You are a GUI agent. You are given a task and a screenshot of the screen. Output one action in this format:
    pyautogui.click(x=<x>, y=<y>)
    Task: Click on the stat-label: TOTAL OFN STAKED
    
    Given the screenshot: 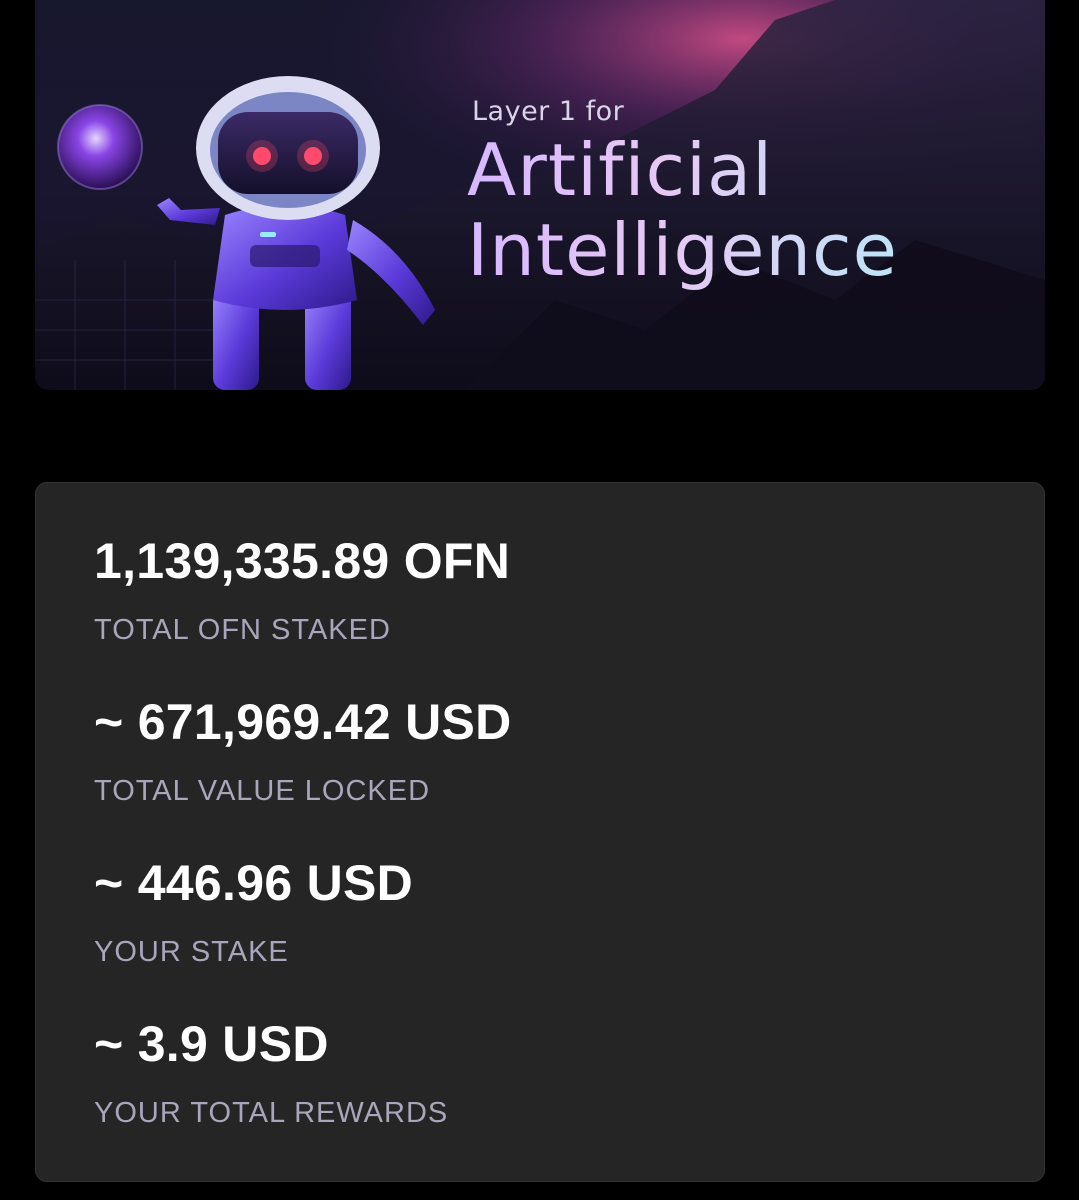 What is the action you would take?
    pyautogui.click(x=242, y=630)
    